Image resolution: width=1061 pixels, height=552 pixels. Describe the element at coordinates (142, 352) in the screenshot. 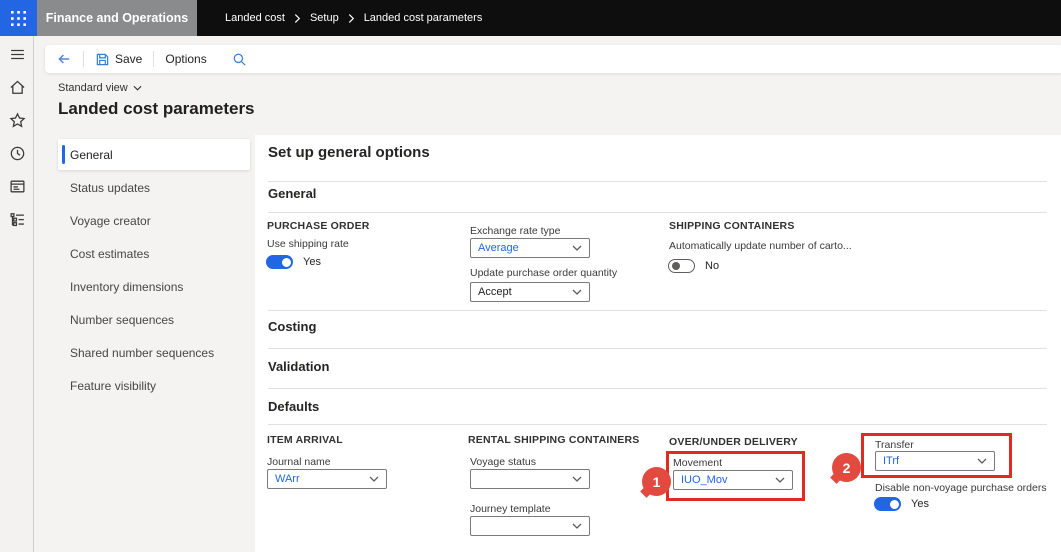

I see `tab-label: Shared number sequences` at that location.